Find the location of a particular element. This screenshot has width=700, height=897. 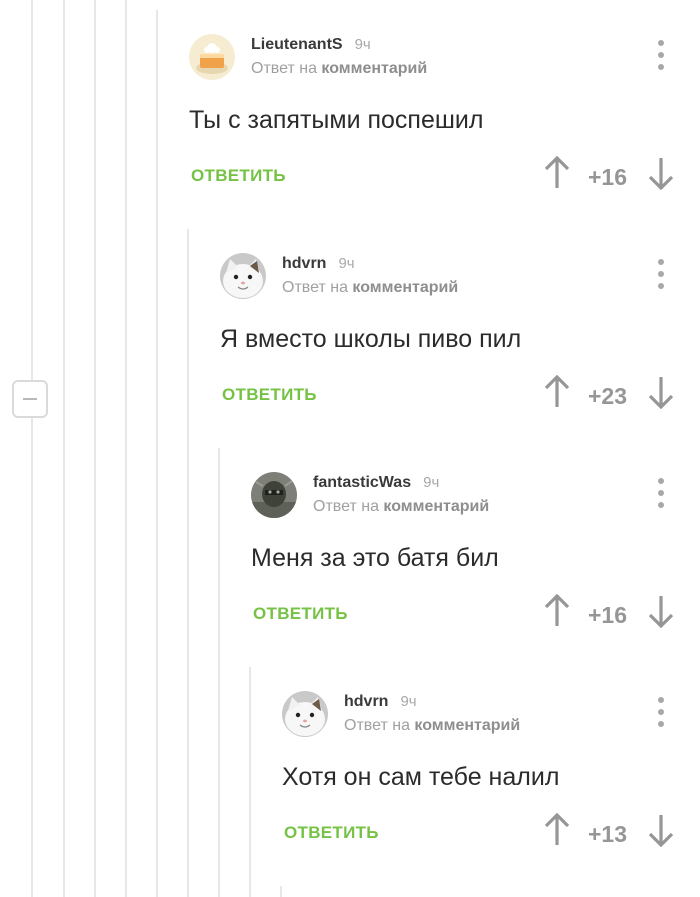

comment-text: Хотя он сам тебе налил is located at coordinates (421, 777).